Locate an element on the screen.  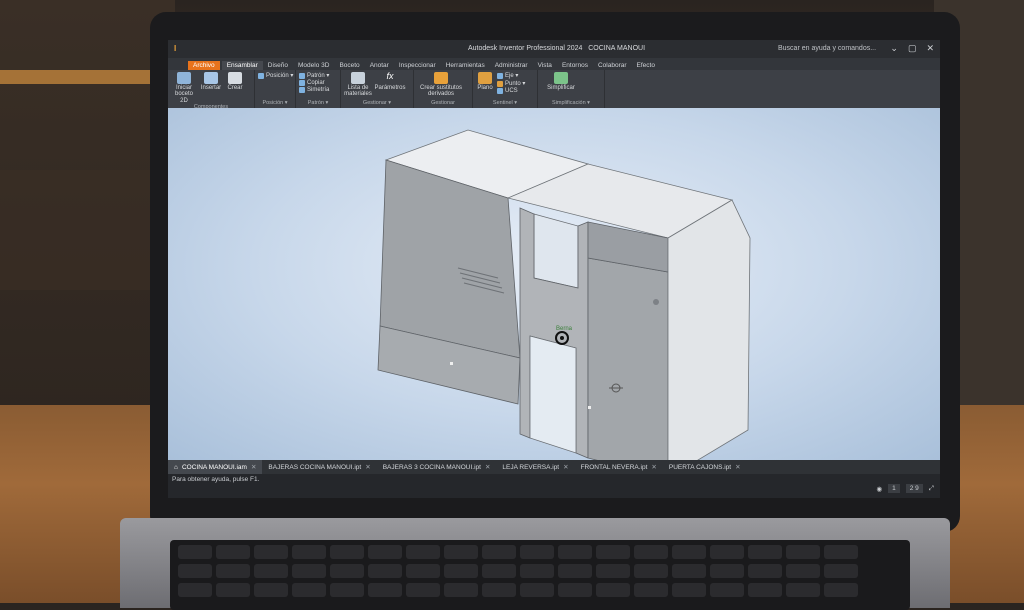
viewcube-label: Berna is located at coordinates (564, 329).